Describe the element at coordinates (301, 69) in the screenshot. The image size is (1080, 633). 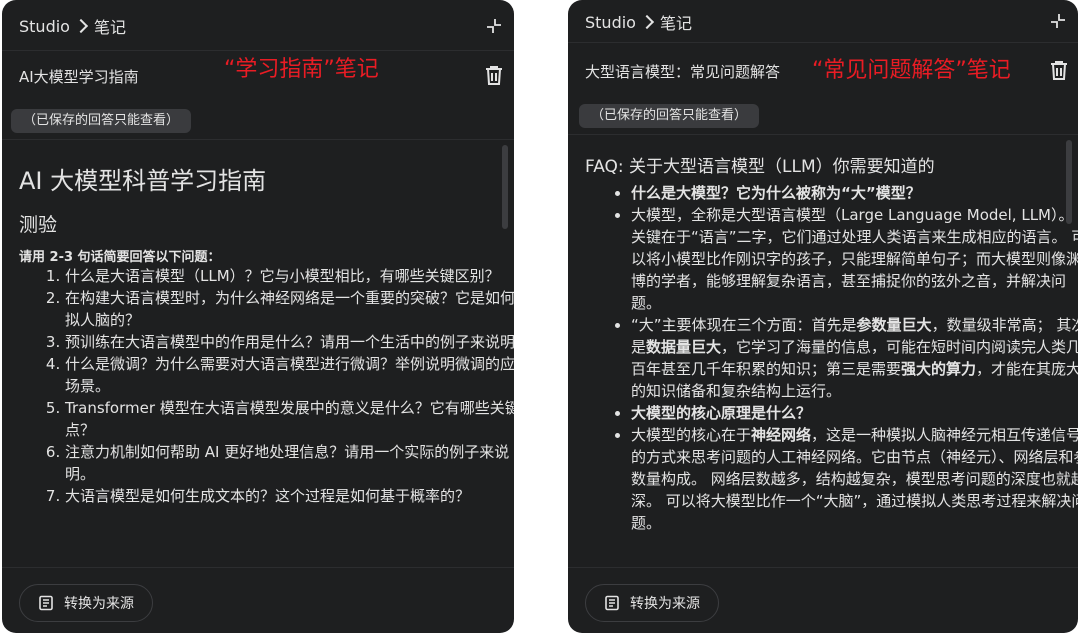
I see `red-annotation: “学习指南”笔记` at that location.